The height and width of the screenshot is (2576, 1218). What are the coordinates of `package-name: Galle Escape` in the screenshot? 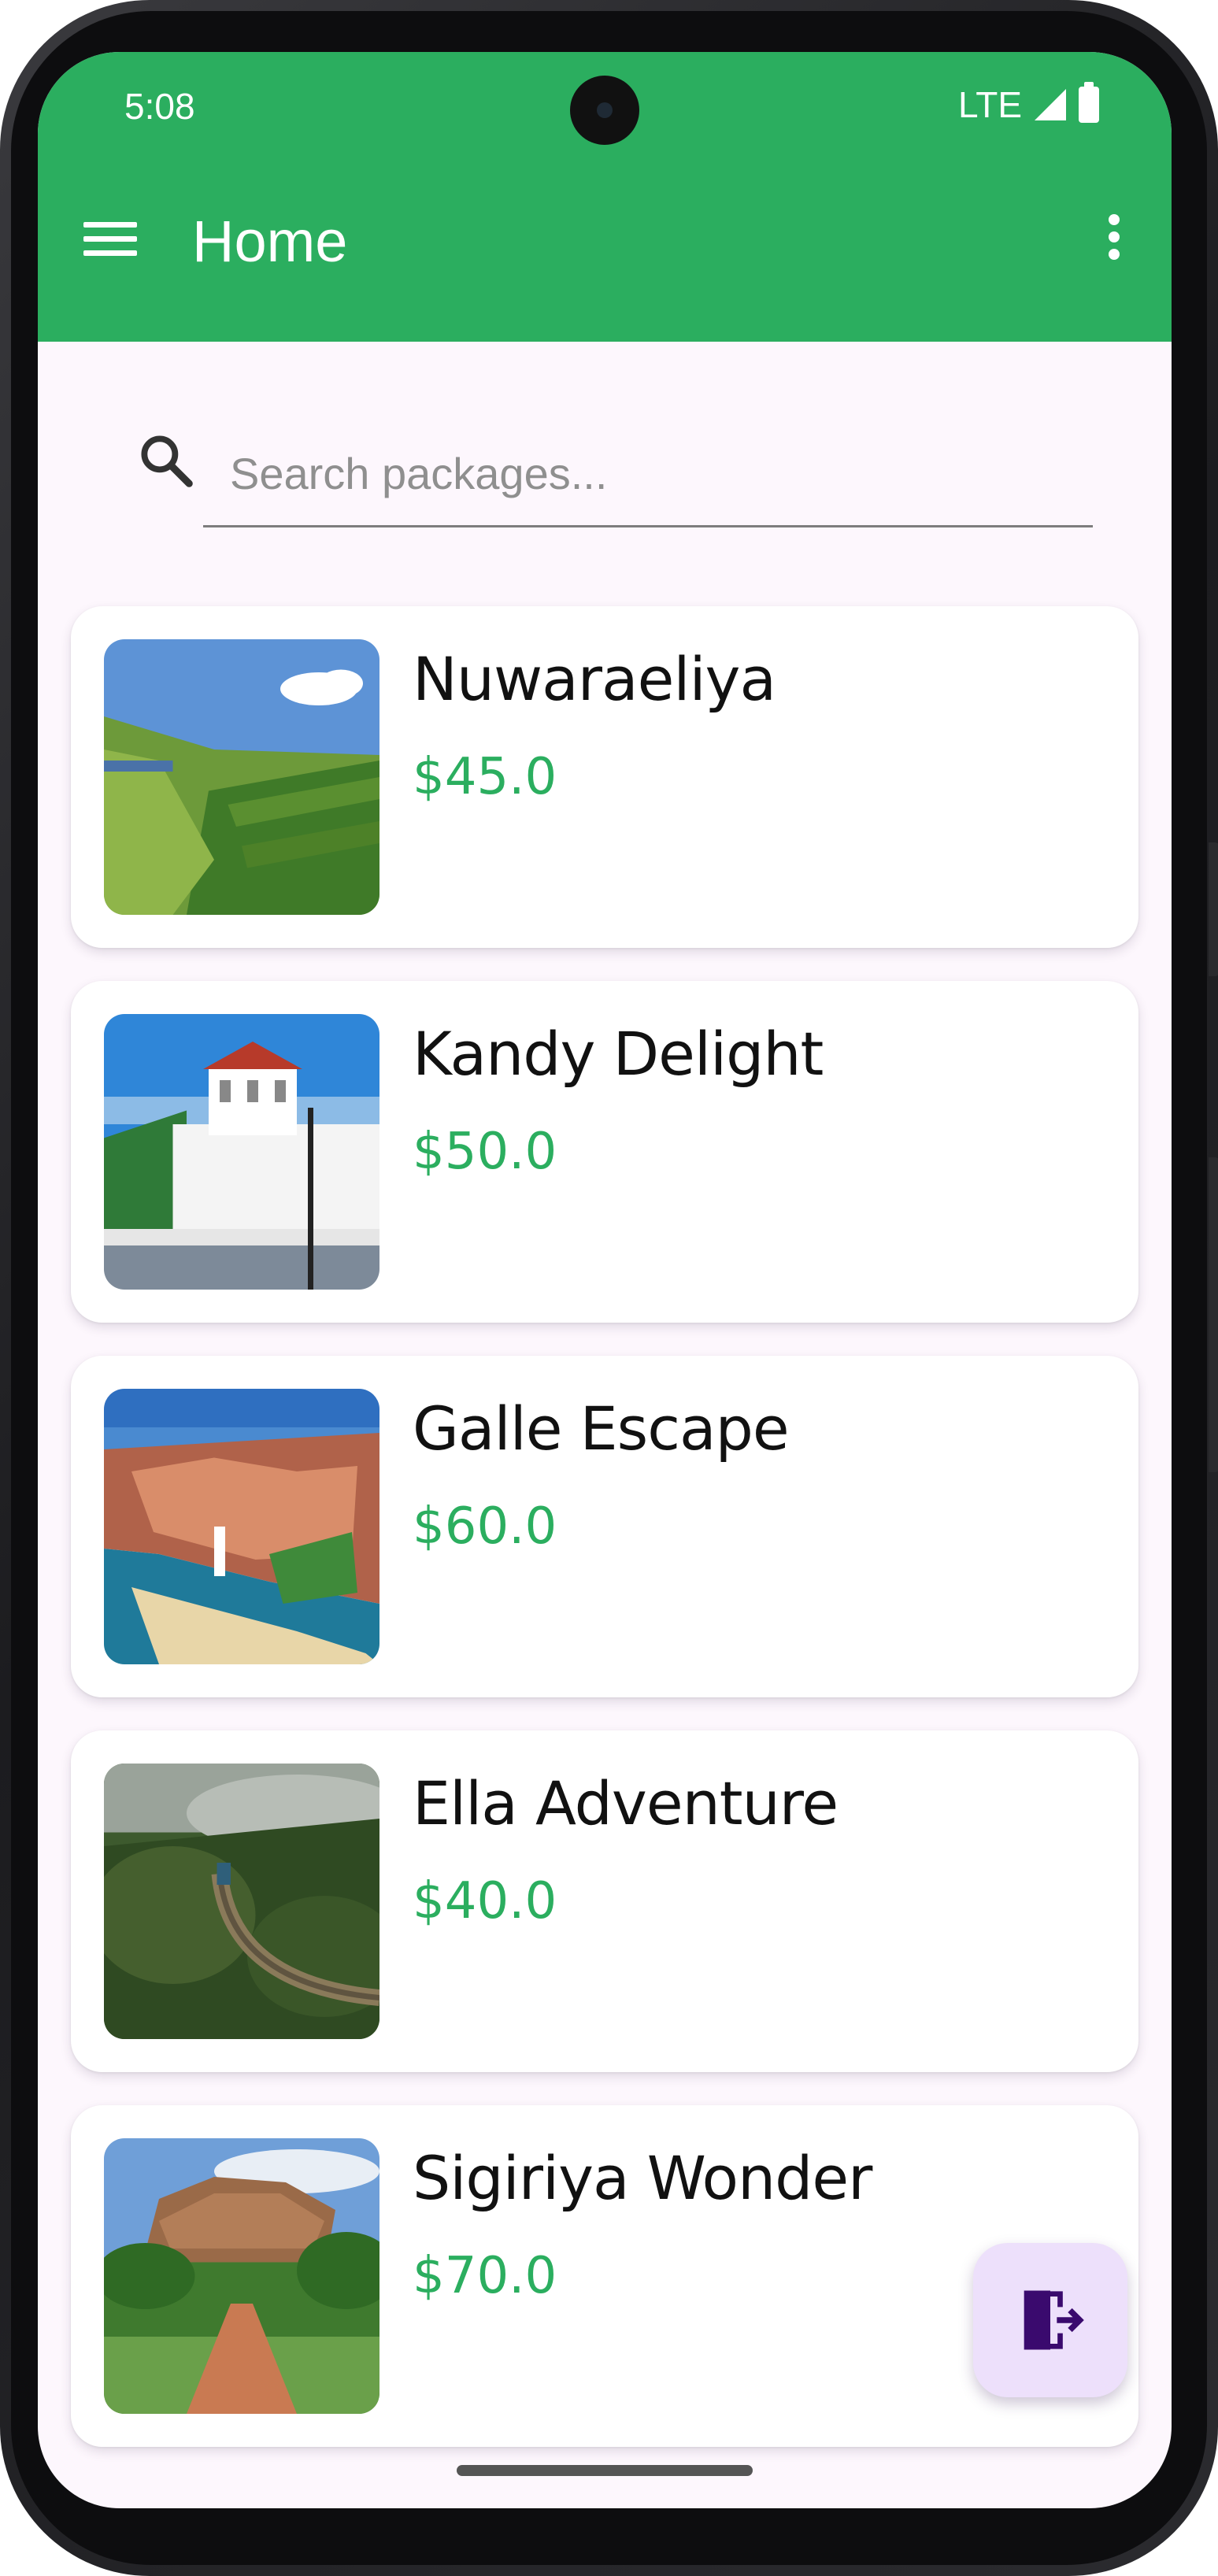 It's located at (601, 1428).